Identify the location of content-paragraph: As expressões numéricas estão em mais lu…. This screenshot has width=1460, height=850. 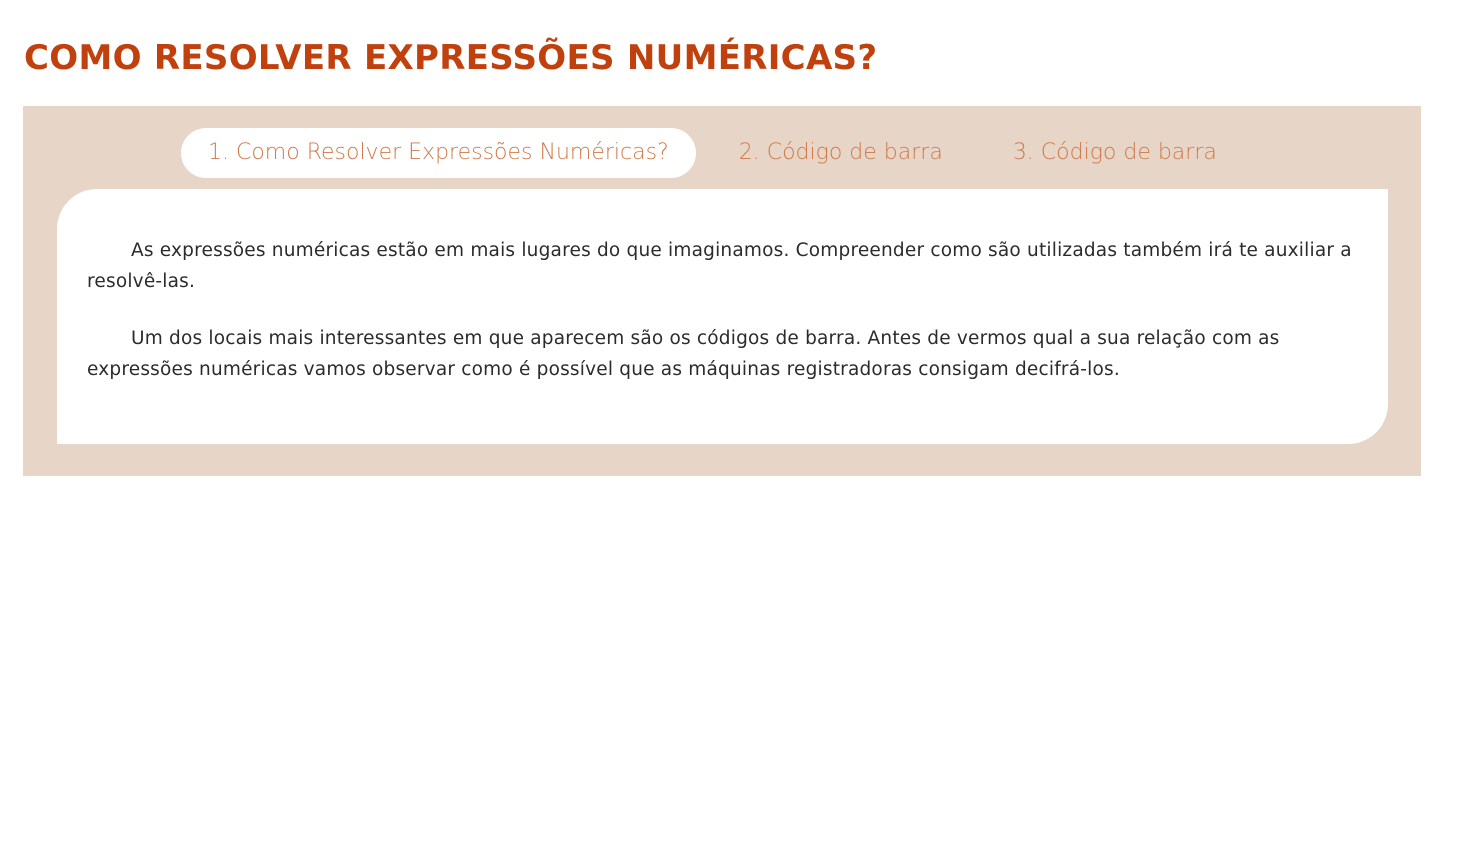
(719, 266).